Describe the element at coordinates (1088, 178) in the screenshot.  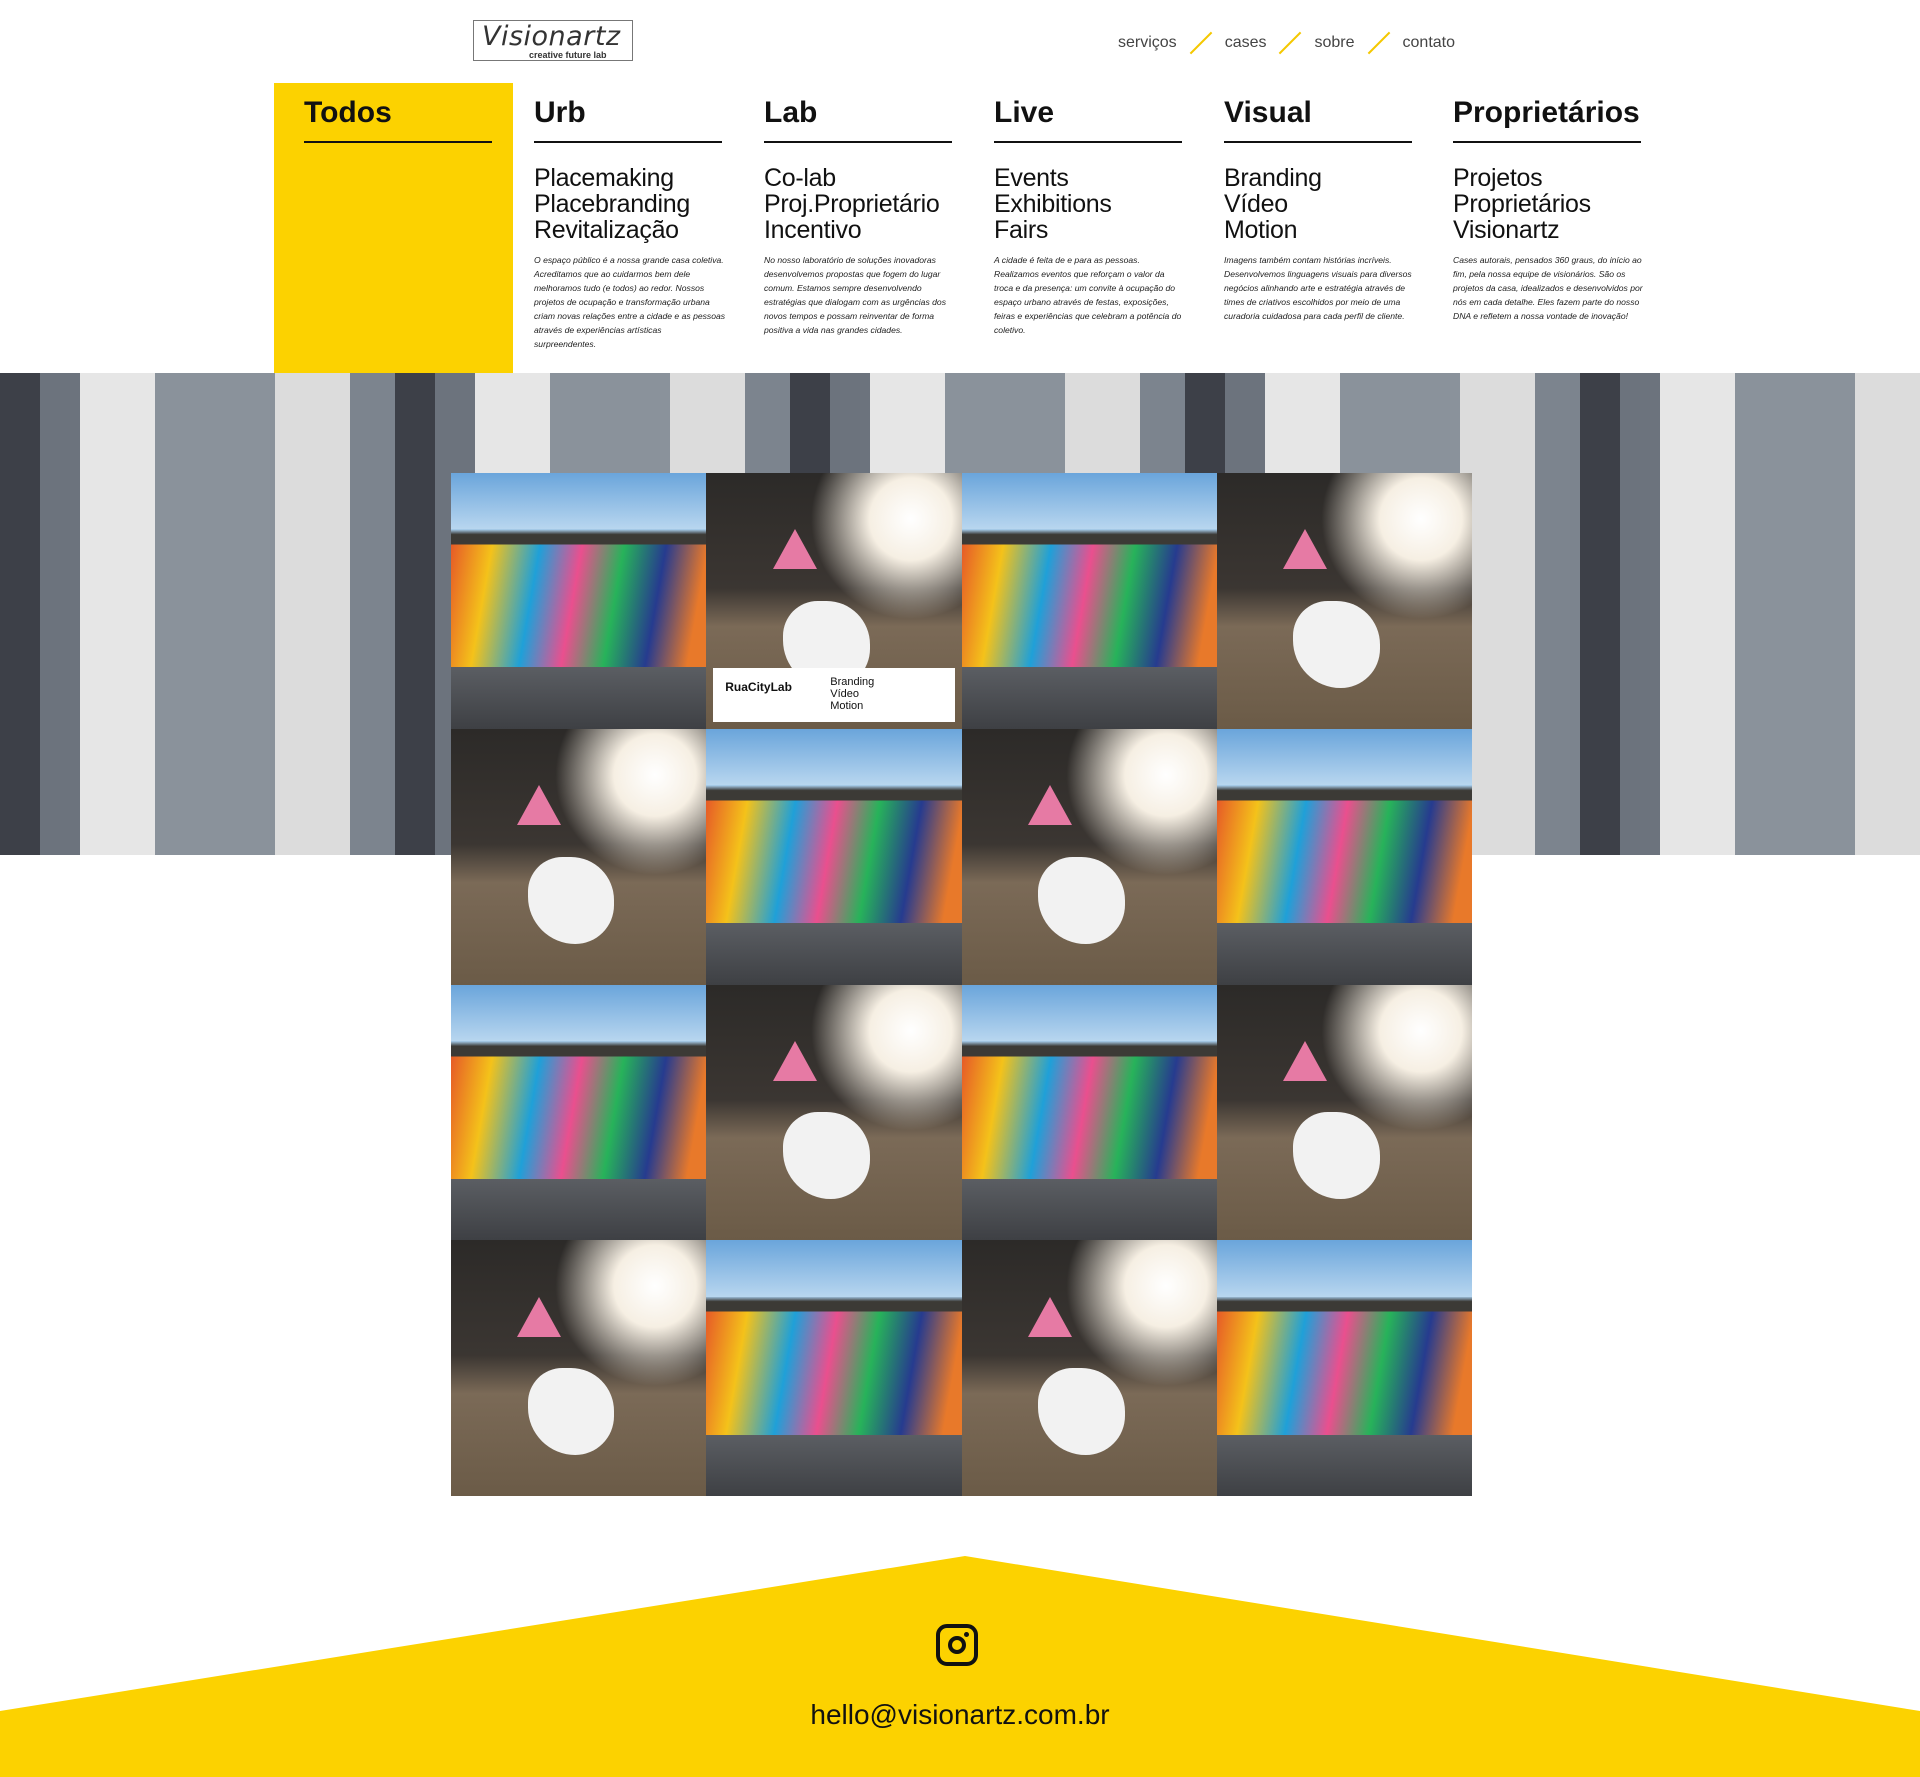
I see `category-item: Events` at that location.